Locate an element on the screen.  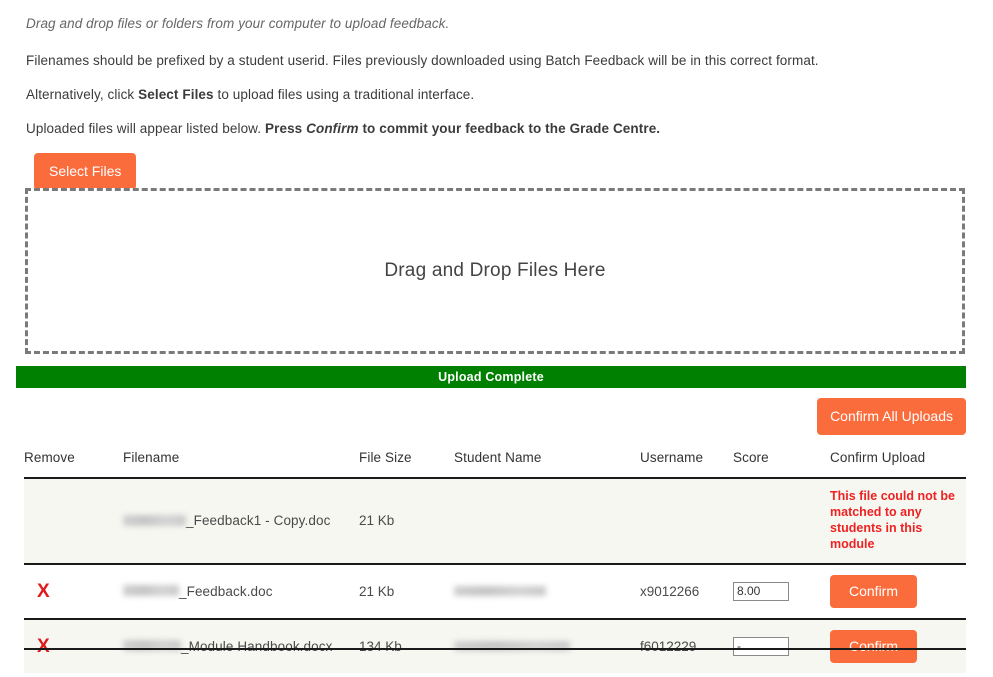
filename-text: _Feedback.doc is located at coordinates (226, 591).